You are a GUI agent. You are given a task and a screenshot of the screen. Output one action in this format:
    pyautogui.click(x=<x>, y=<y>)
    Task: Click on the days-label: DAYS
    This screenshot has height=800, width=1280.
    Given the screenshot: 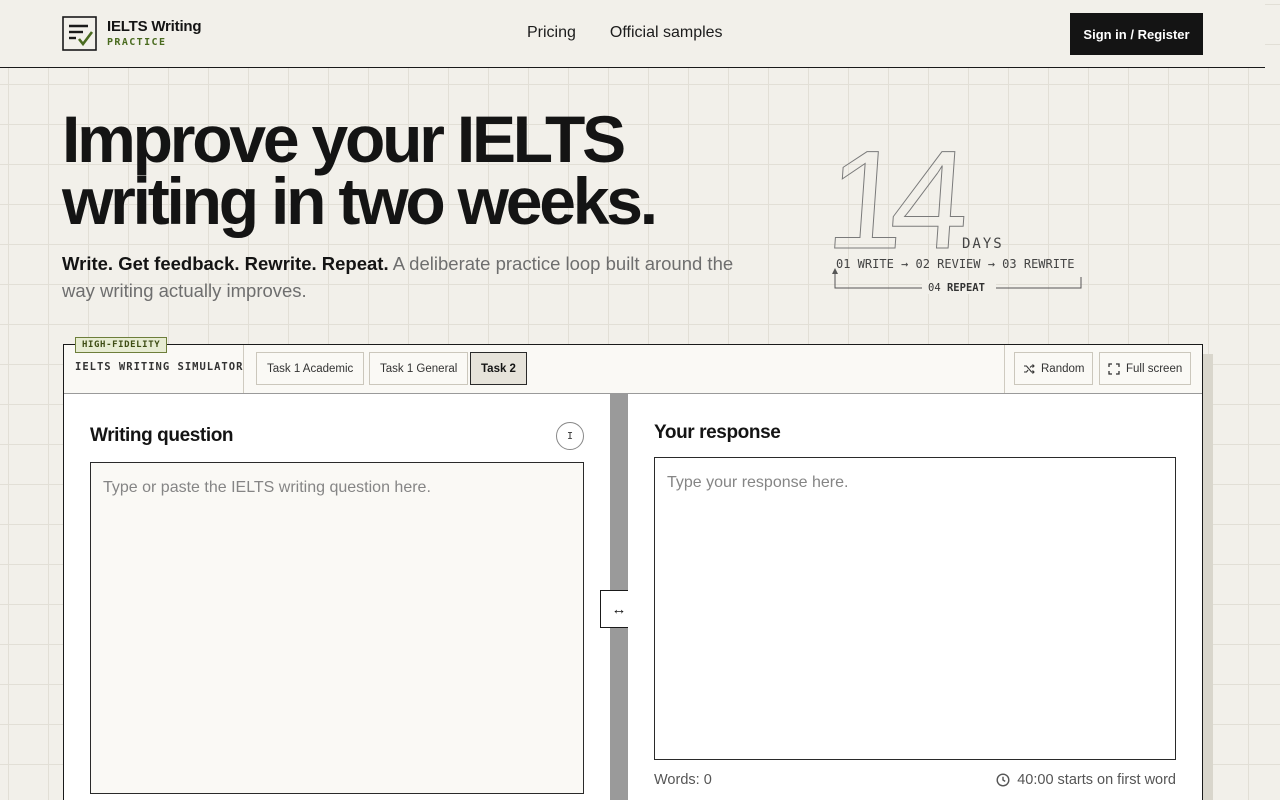 What is the action you would take?
    pyautogui.click(x=983, y=244)
    